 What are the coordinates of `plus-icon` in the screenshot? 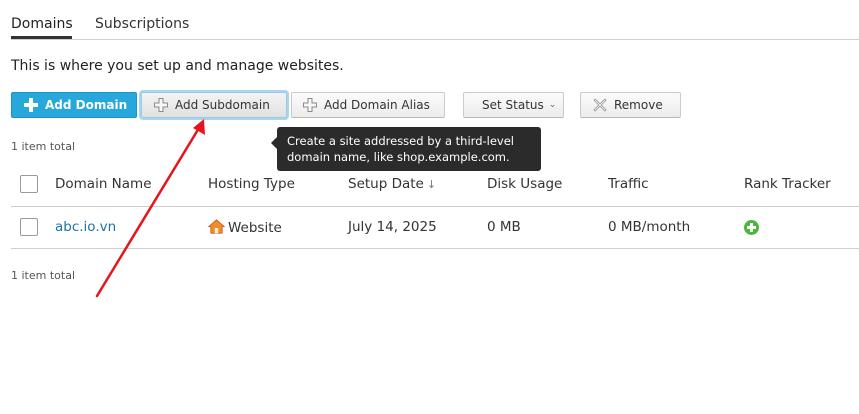 It's located at (31, 105).